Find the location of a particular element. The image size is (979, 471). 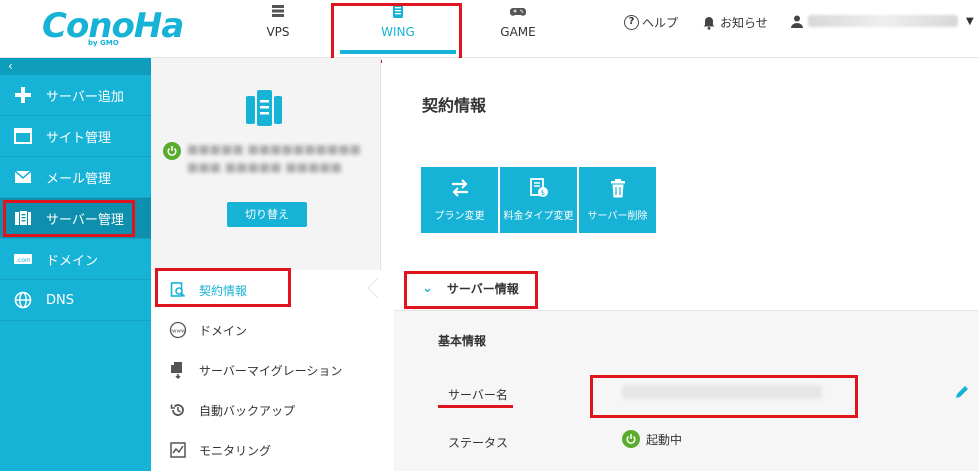

submenu-item-monitoring: モニタリング is located at coordinates (266, 450).